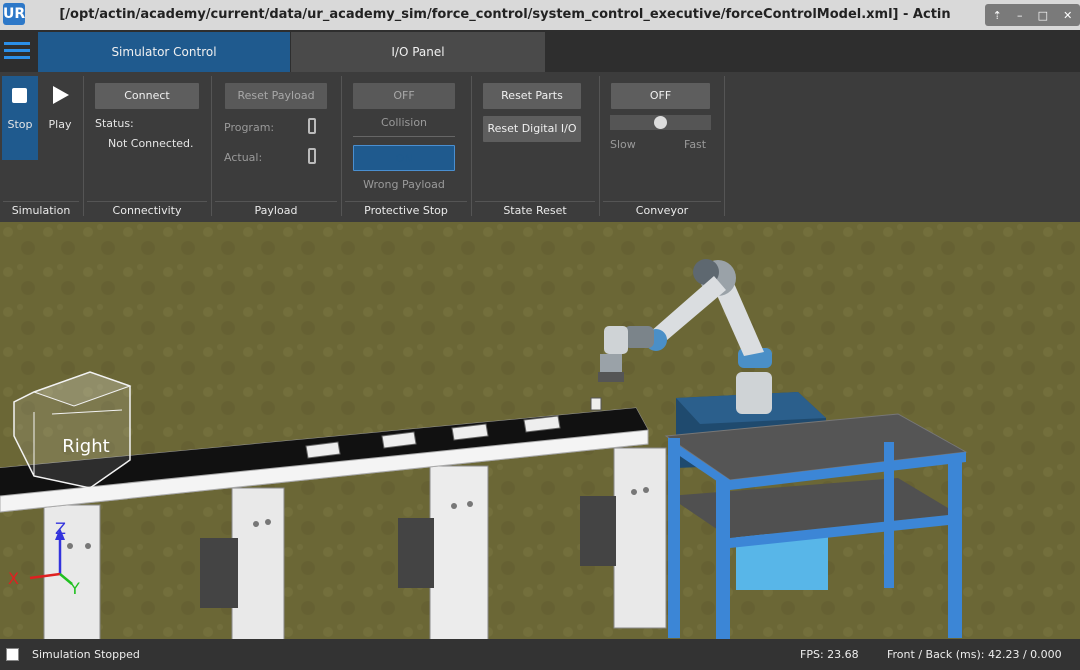 This screenshot has height=670, width=1080. Describe the element at coordinates (114, 123) in the screenshot. I see `status-label: Status:` at that location.